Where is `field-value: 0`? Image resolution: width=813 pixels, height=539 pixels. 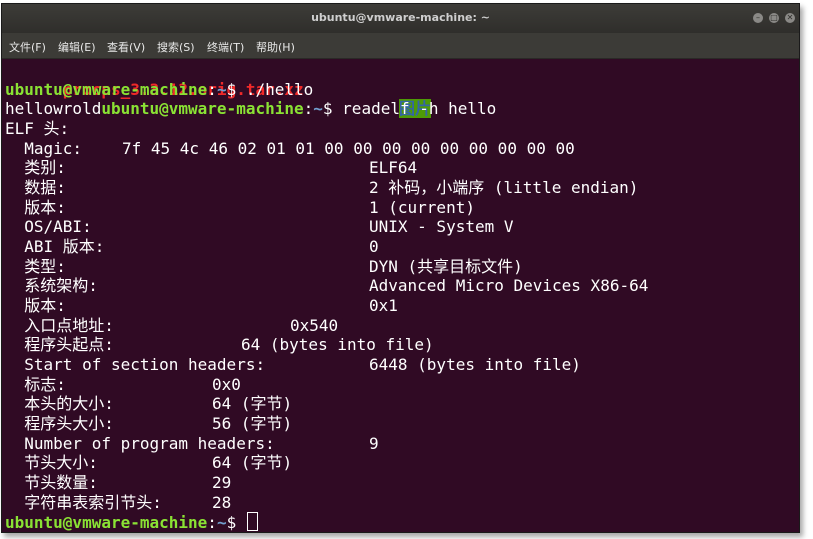
field-value: 0 is located at coordinates (374, 246).